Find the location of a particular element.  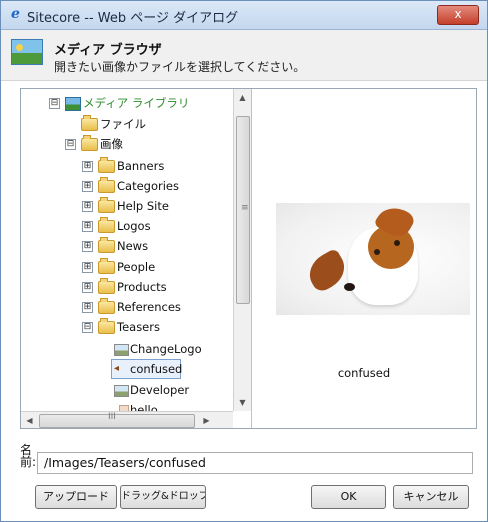

tree-node-developer: Developer is located at coordinates (127, 390).